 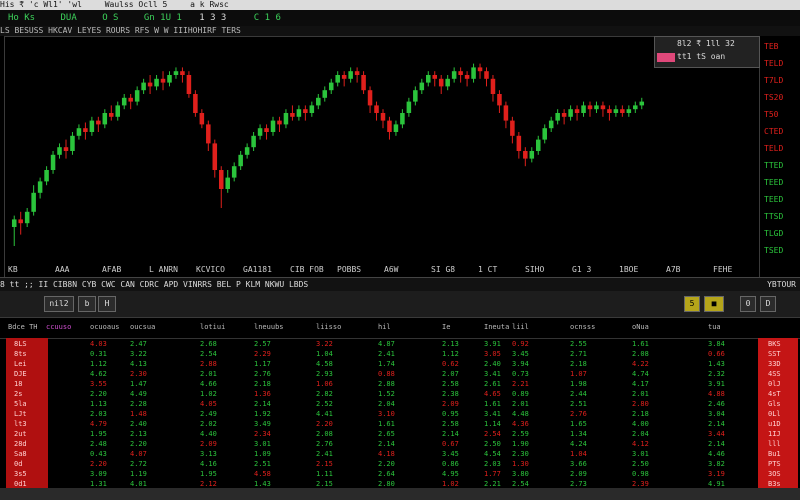 What do you see at coordinates (208, 424) in the screenshot?
I see `table-cell: 2.02` at bounding box center [208, 424].